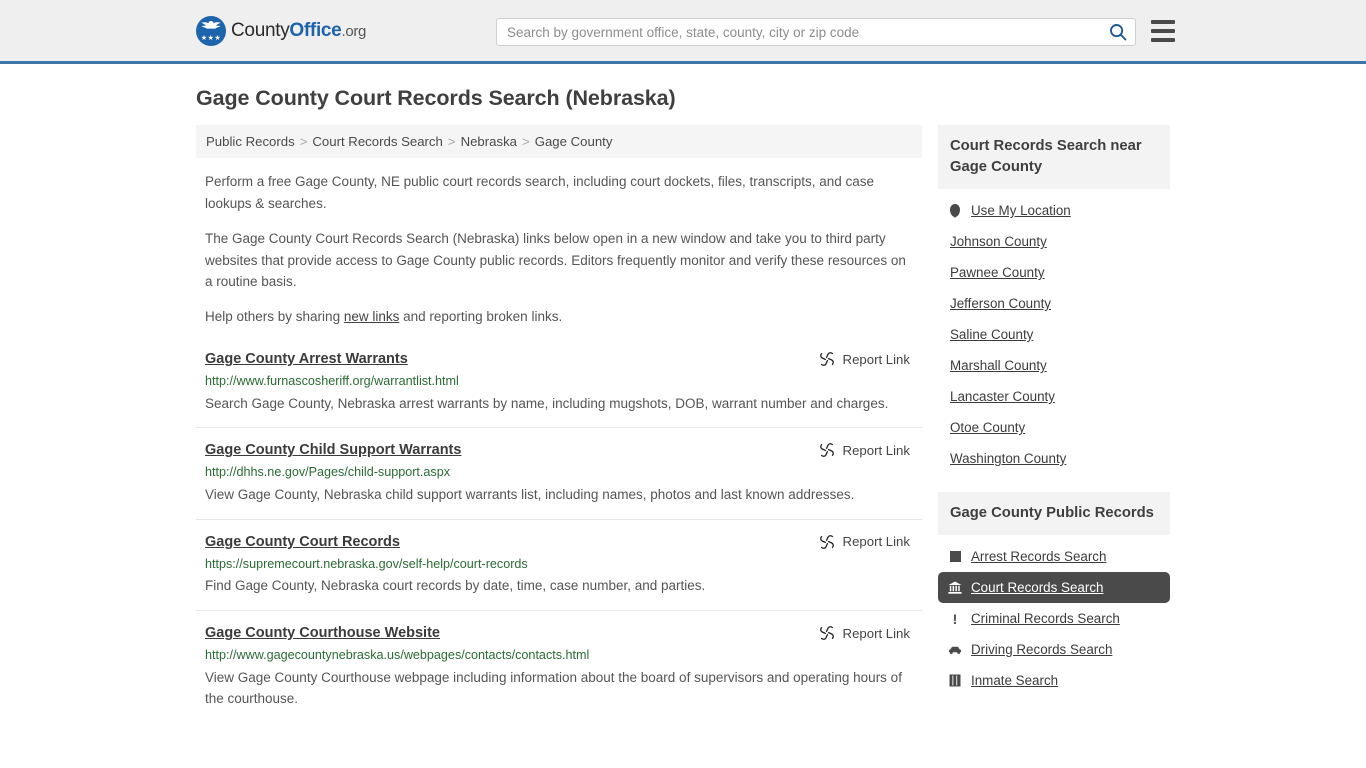  Describe the element at coordinates (1054, 513) in the screenshot. I see `public-records-heading: Gage County Public Records` at that location.